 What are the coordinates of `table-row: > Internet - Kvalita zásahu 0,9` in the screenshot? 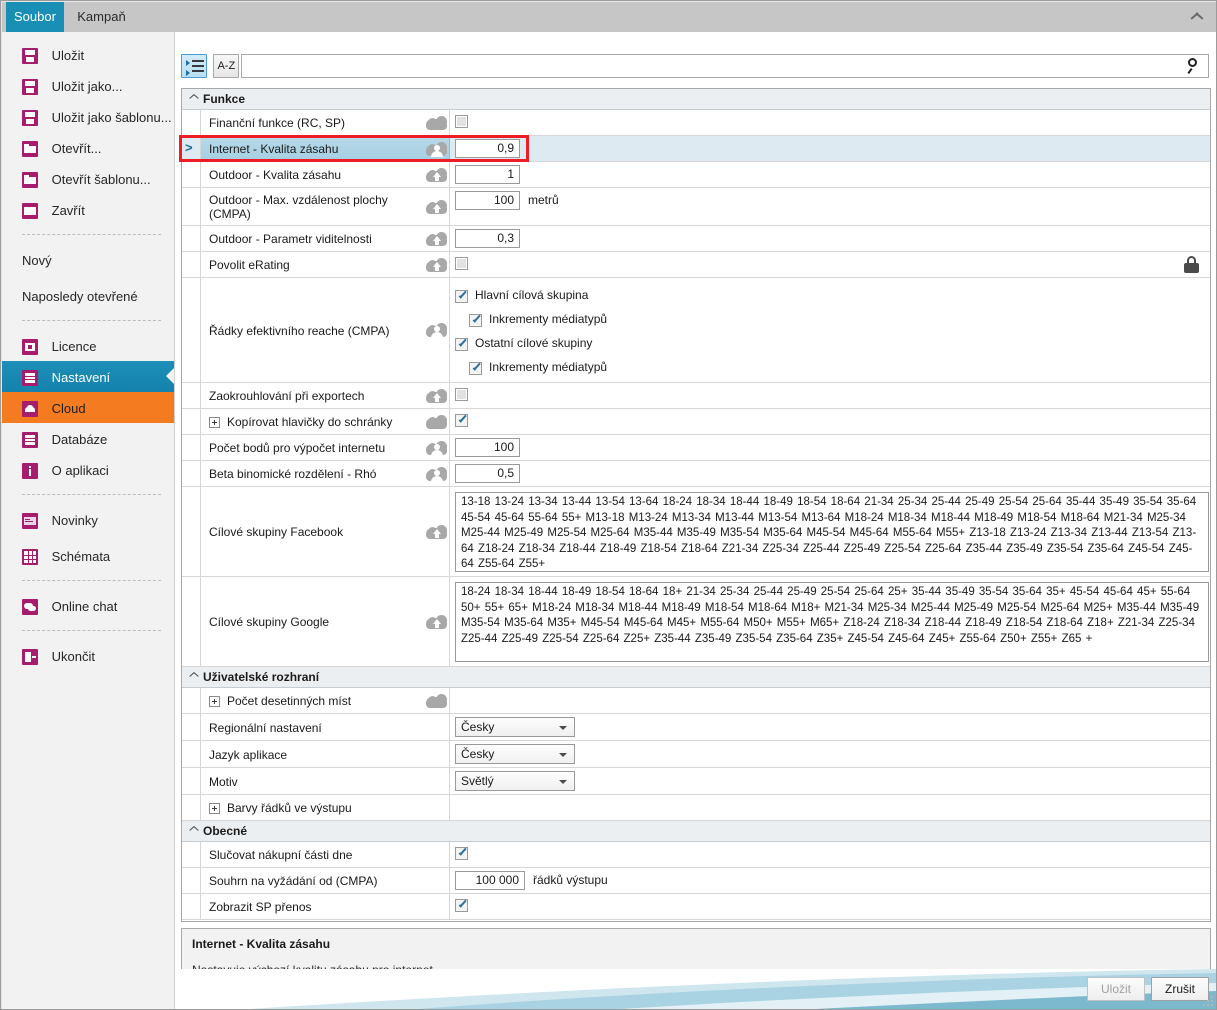 It's located at (696, 149).